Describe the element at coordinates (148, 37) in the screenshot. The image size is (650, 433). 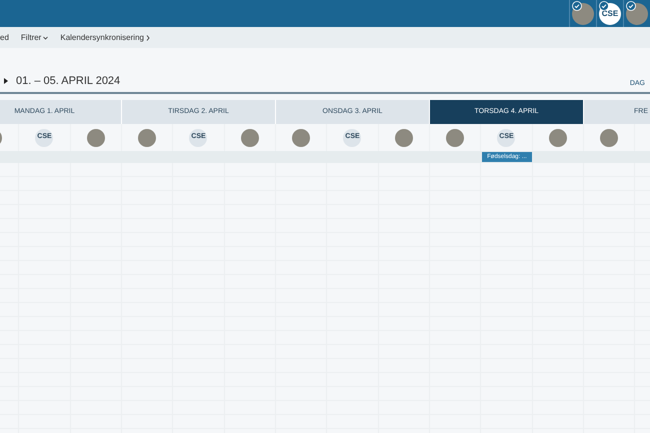
I see `chevron-right-icon` at that location.